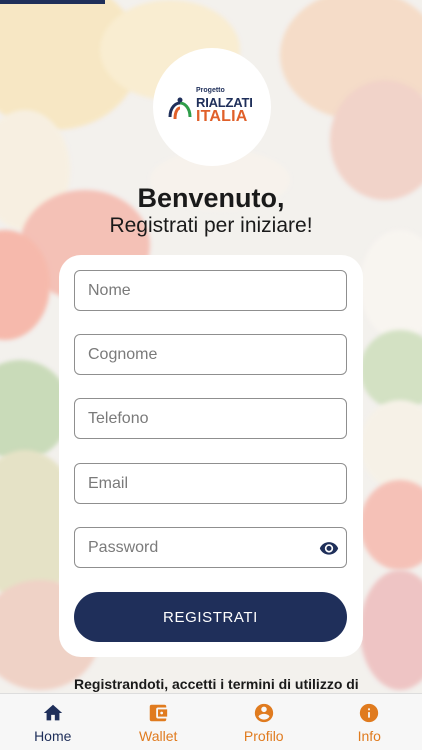  I want to click on welcome-title: Benvenuto,, so click(211, 198).